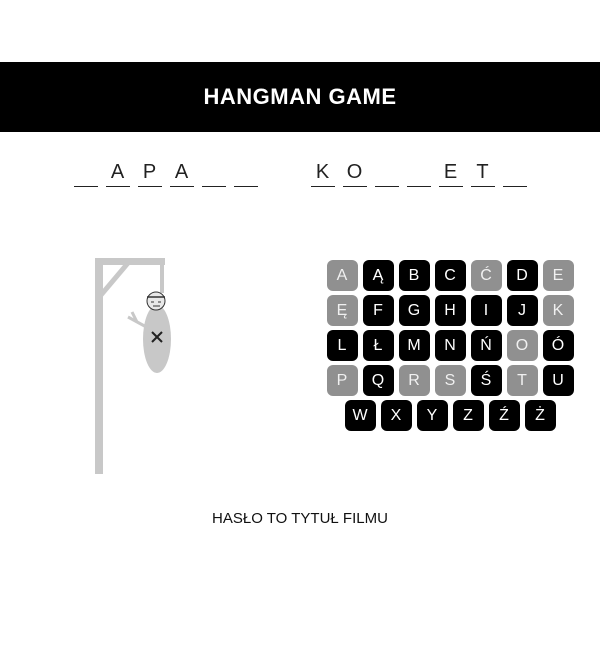 This screenshot has width=600, height=650. I want to click on letter-key: F, so click(378, 310).